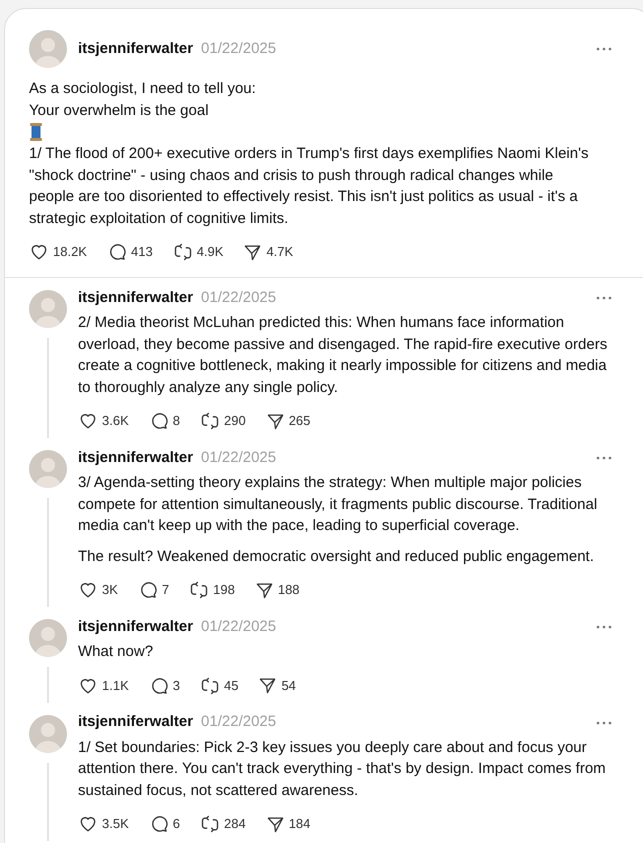 The image size is (643, 843). I want to click on repost-button: 4.9K, so click(198, 252).